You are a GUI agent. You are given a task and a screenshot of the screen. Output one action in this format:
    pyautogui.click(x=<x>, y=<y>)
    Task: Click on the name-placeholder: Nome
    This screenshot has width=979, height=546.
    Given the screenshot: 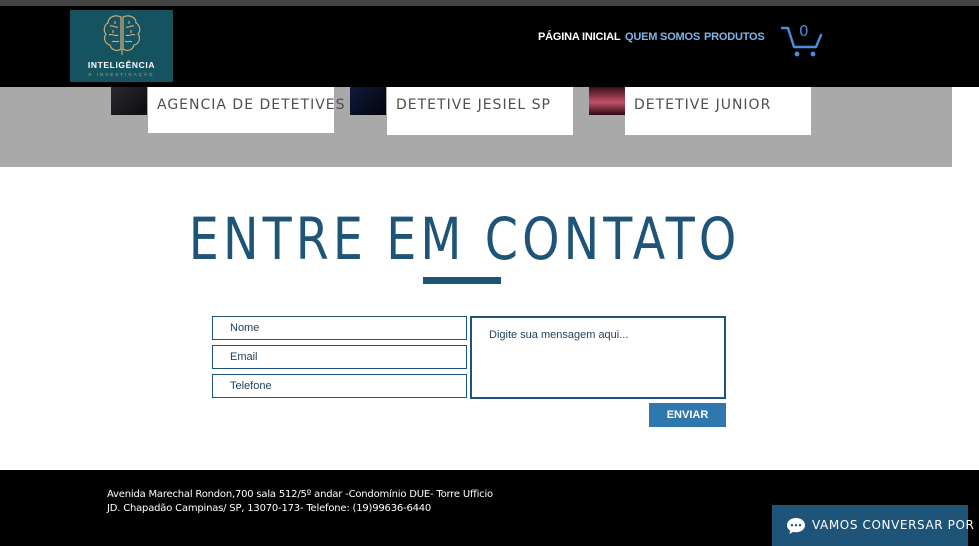 What is the action you would take?
    pyautogui.click(x=245, y=328)
    